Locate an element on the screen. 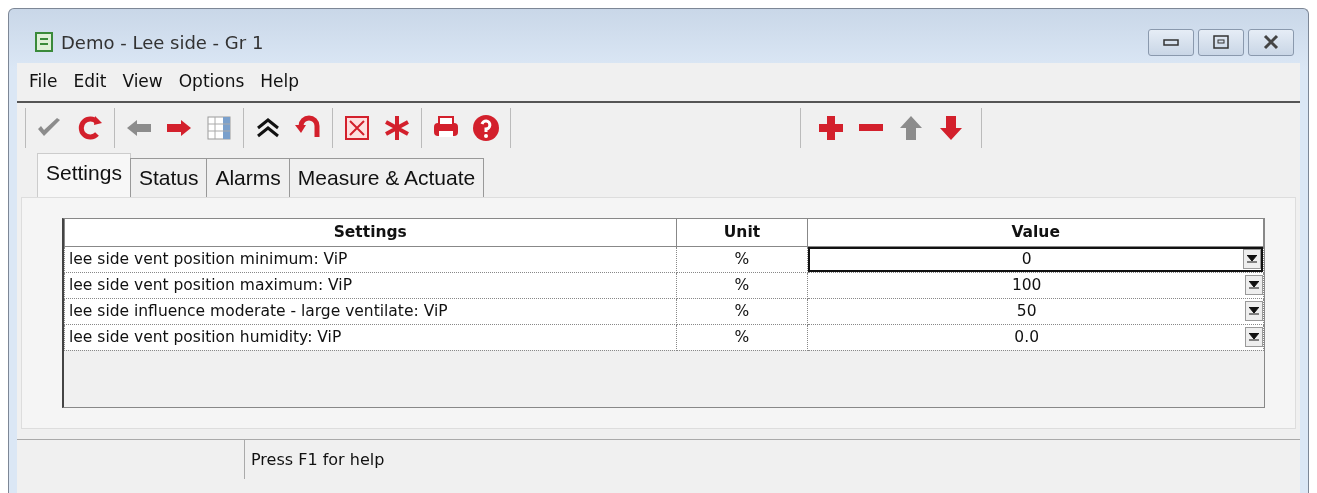 The height and width of the screenshot is (493, 1317). value-dropdown: 0 is located at coordinates (1035, 259).